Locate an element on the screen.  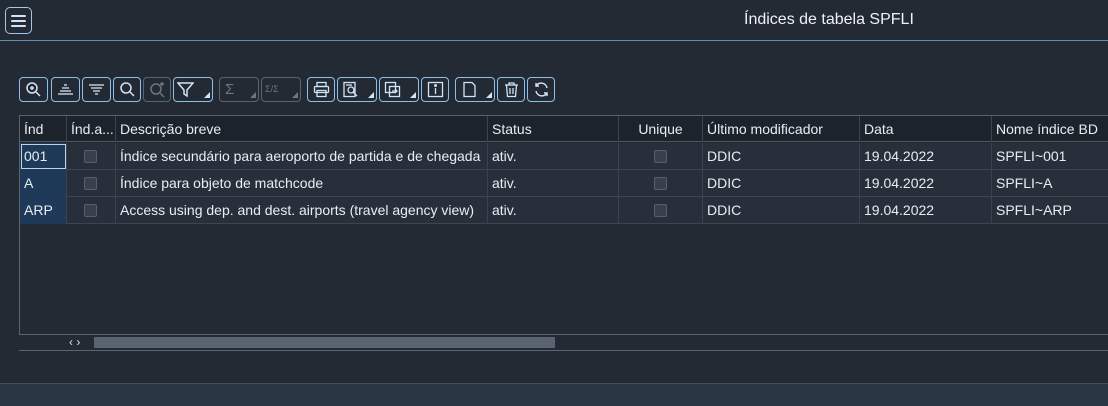
column-header-unique: Unique is located at coordinates (661, 129).